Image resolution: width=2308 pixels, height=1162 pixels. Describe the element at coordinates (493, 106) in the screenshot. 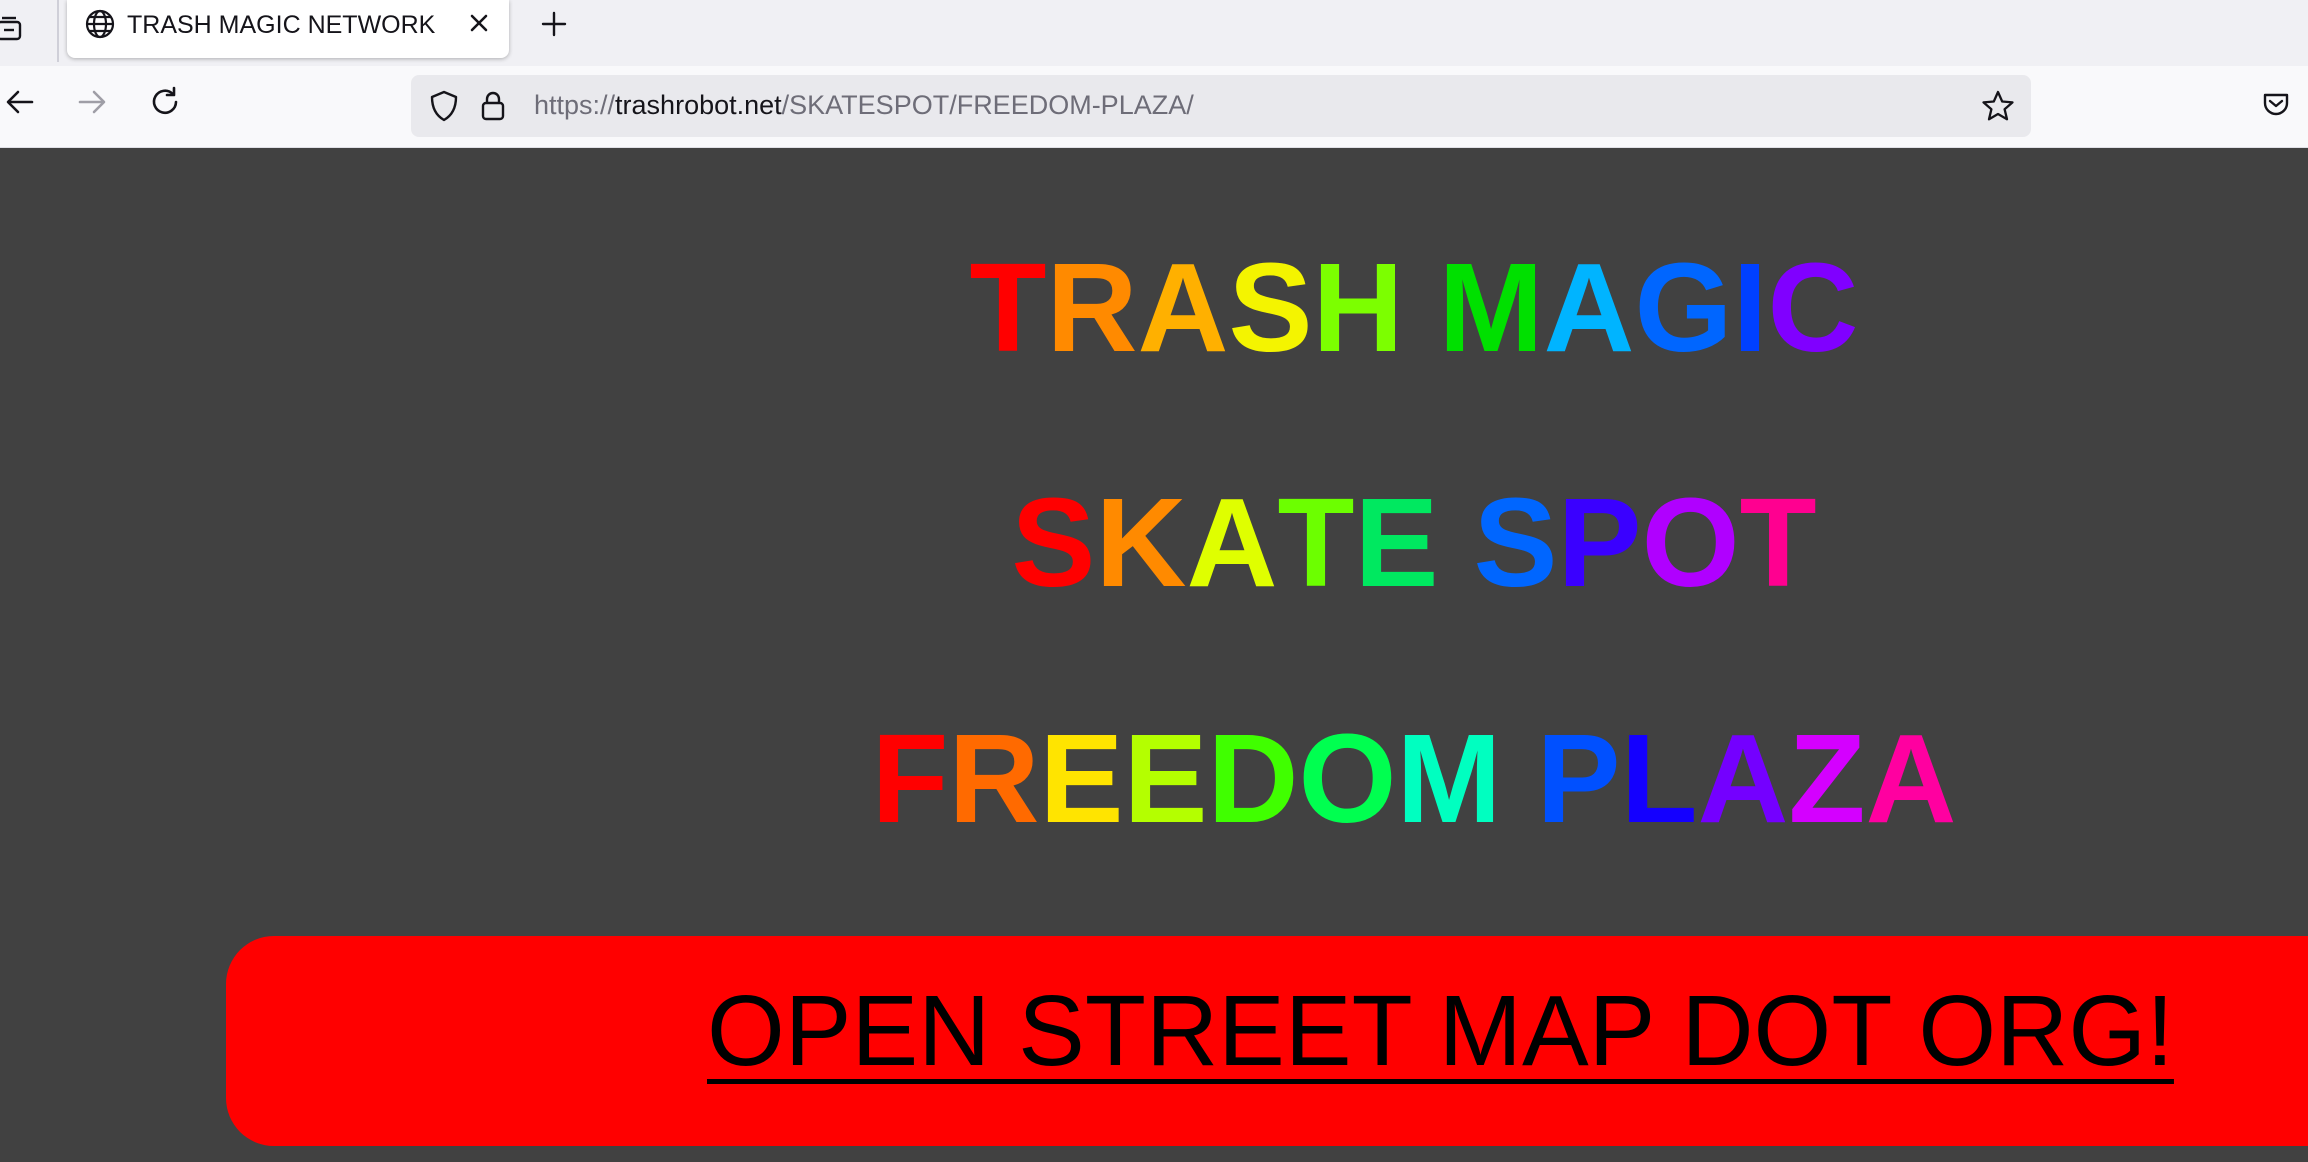

I see `lock-icon` at that location.